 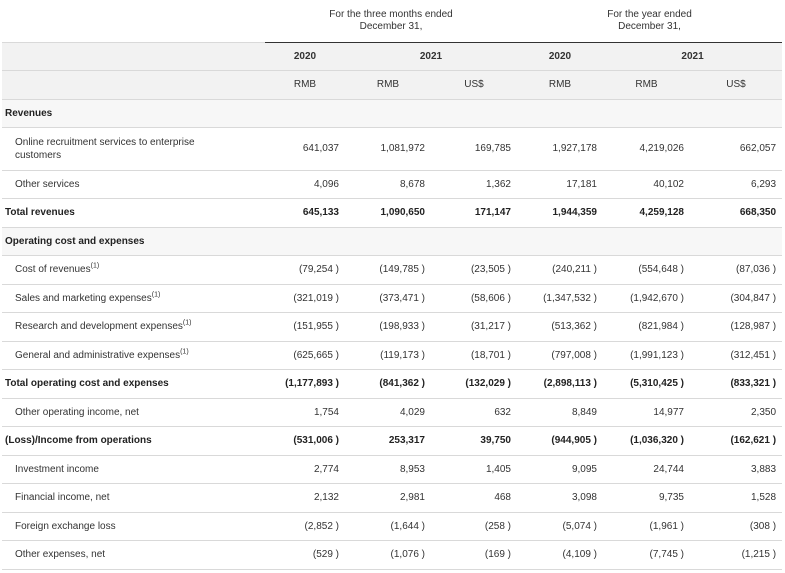 What do you see at coordinates (65, 526) in the screenshot?
I see `row-label-text: Foreign exchange loss` at bounding box center [65, 526].